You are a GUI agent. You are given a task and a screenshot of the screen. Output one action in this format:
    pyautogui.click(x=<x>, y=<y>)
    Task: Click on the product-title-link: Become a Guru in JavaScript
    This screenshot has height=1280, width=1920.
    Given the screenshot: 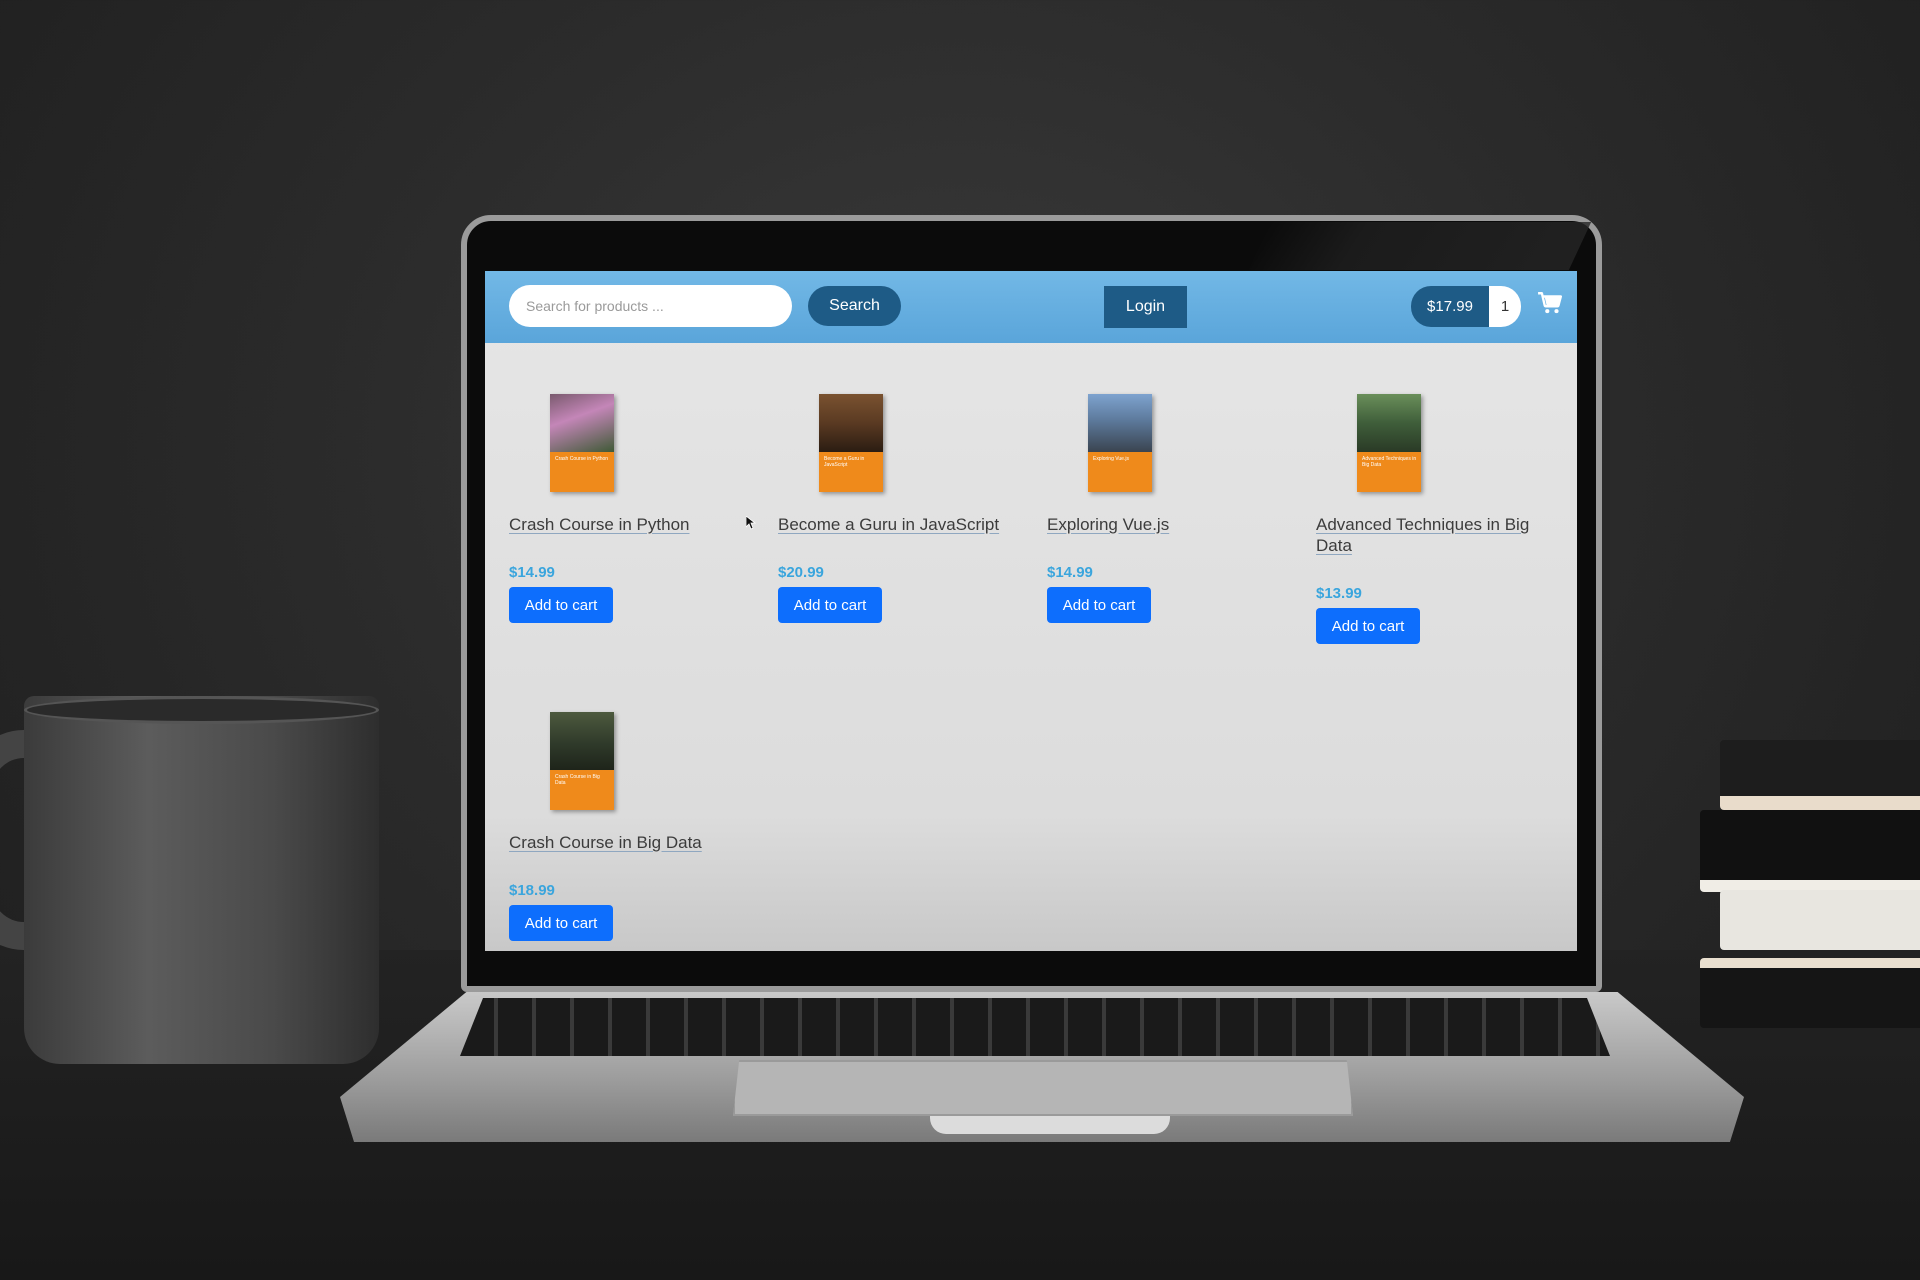 What is the action you would take?
    pyautogui.click(x=893, y=524)
    